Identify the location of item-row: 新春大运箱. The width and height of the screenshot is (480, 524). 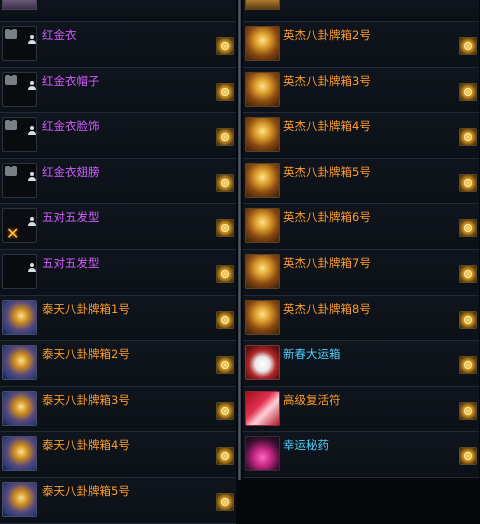
(361, 364).